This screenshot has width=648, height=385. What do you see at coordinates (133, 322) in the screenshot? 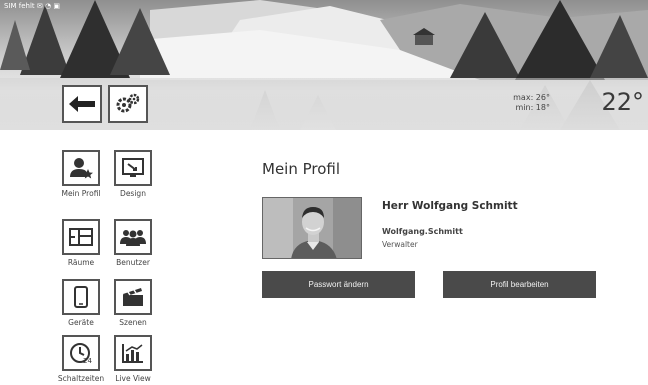
I see `sidebar-item-label: Szenen` at bounding box center [133, 322].